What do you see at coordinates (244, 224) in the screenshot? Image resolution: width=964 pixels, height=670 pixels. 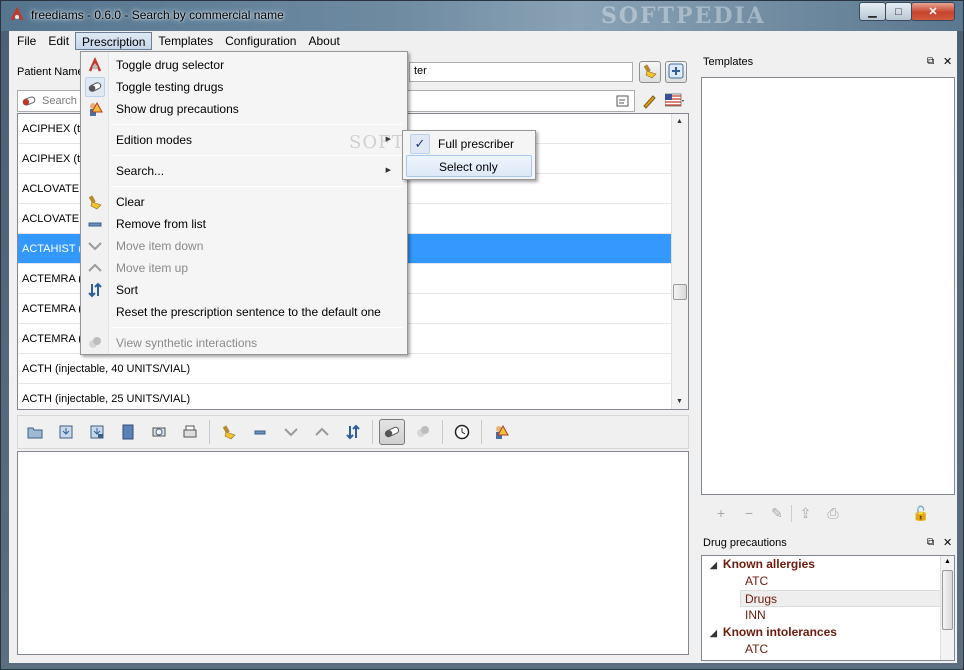 I see `menu-item-remove-from-list: Remove from list` at bounding box center [244, 224].